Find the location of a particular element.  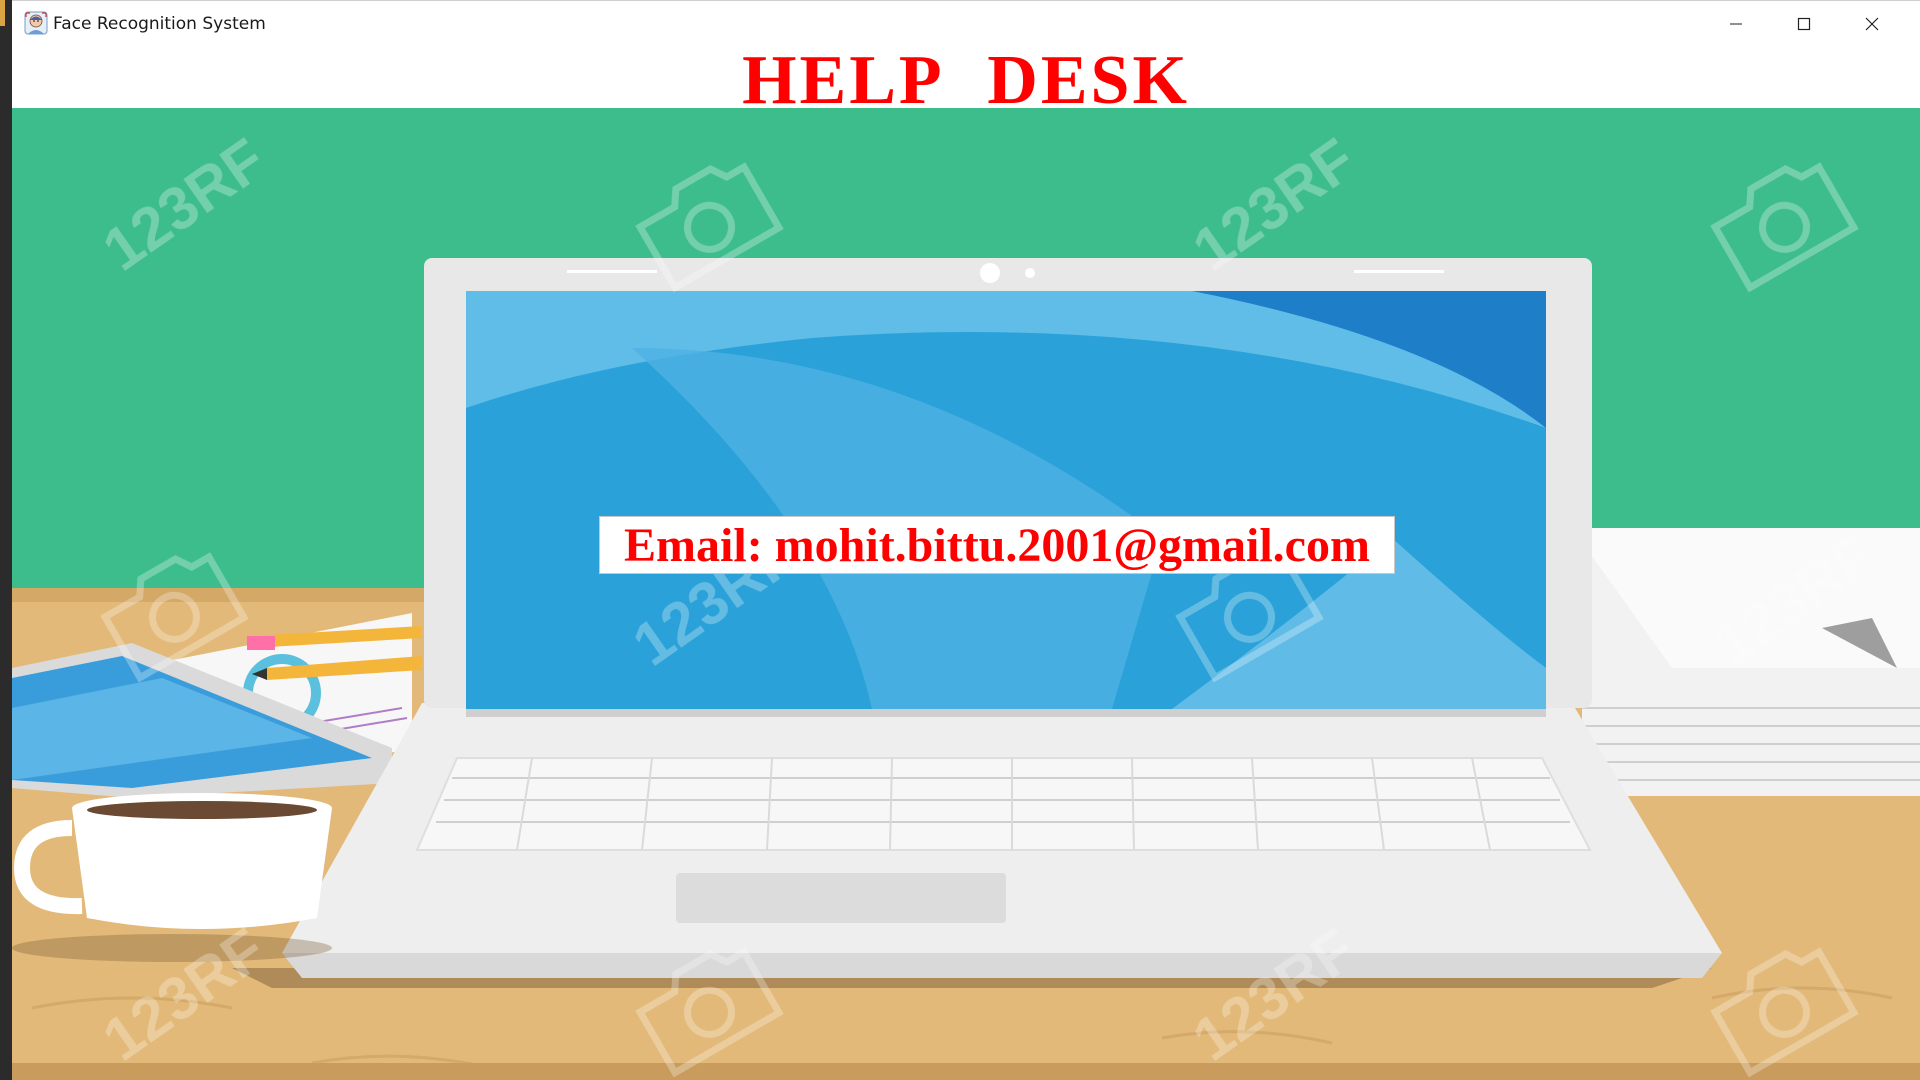

minimize-icon is located at coordinates (1736, 24).